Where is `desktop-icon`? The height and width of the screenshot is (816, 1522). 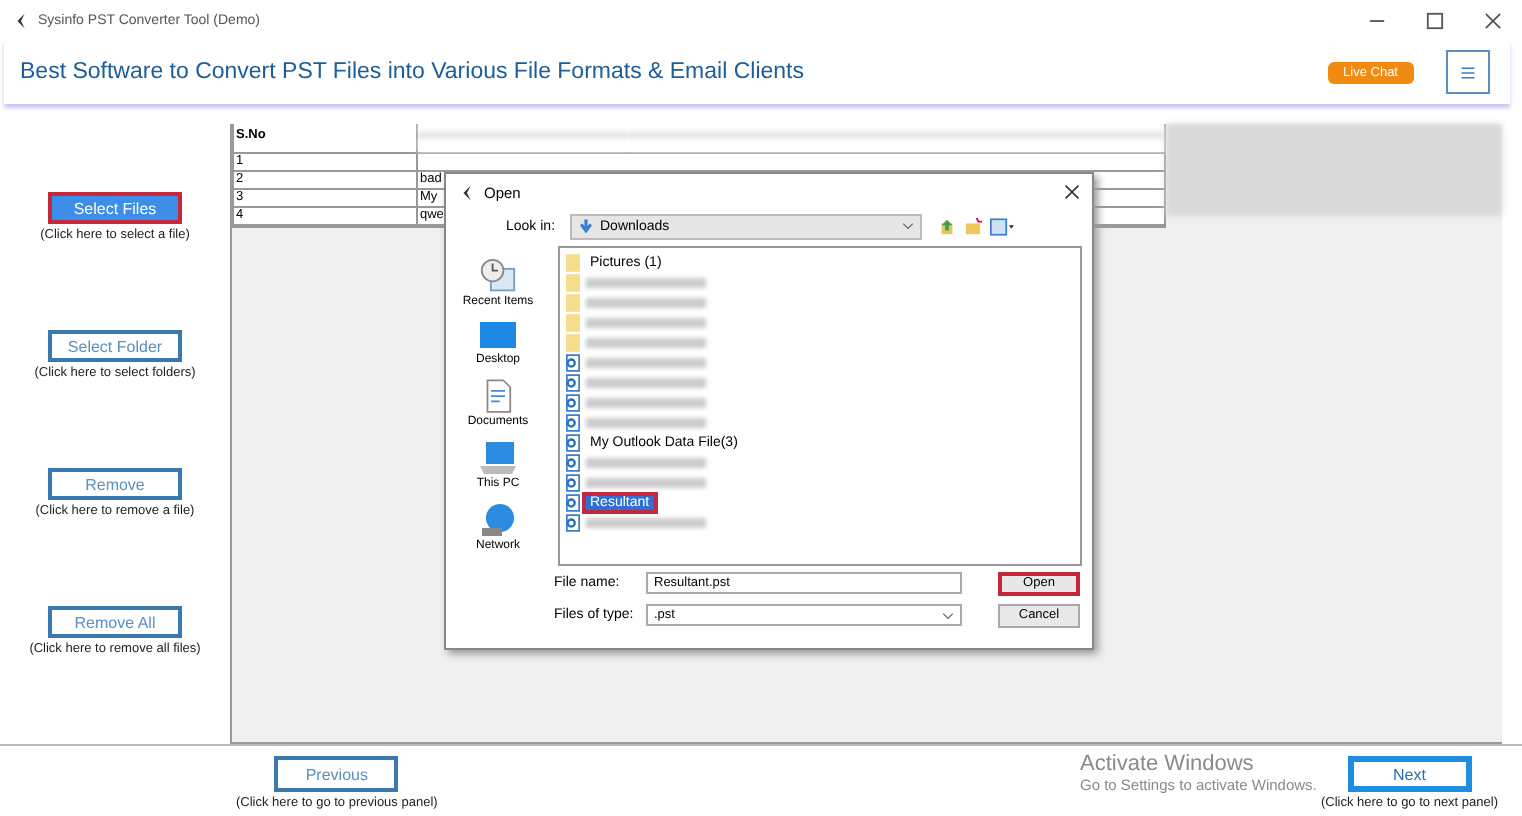 desktop-icon is located at coordinates (497, 336).